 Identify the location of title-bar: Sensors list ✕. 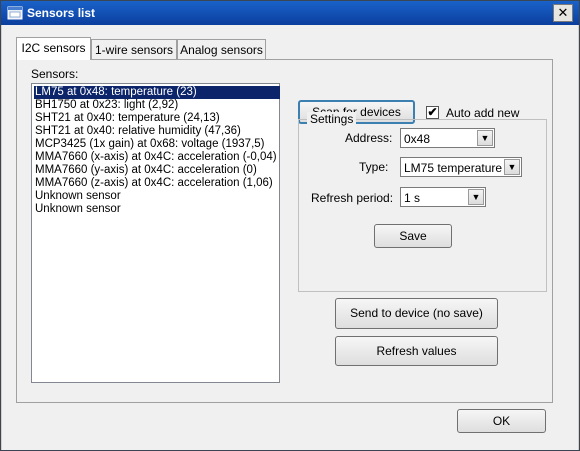
(290, 13).